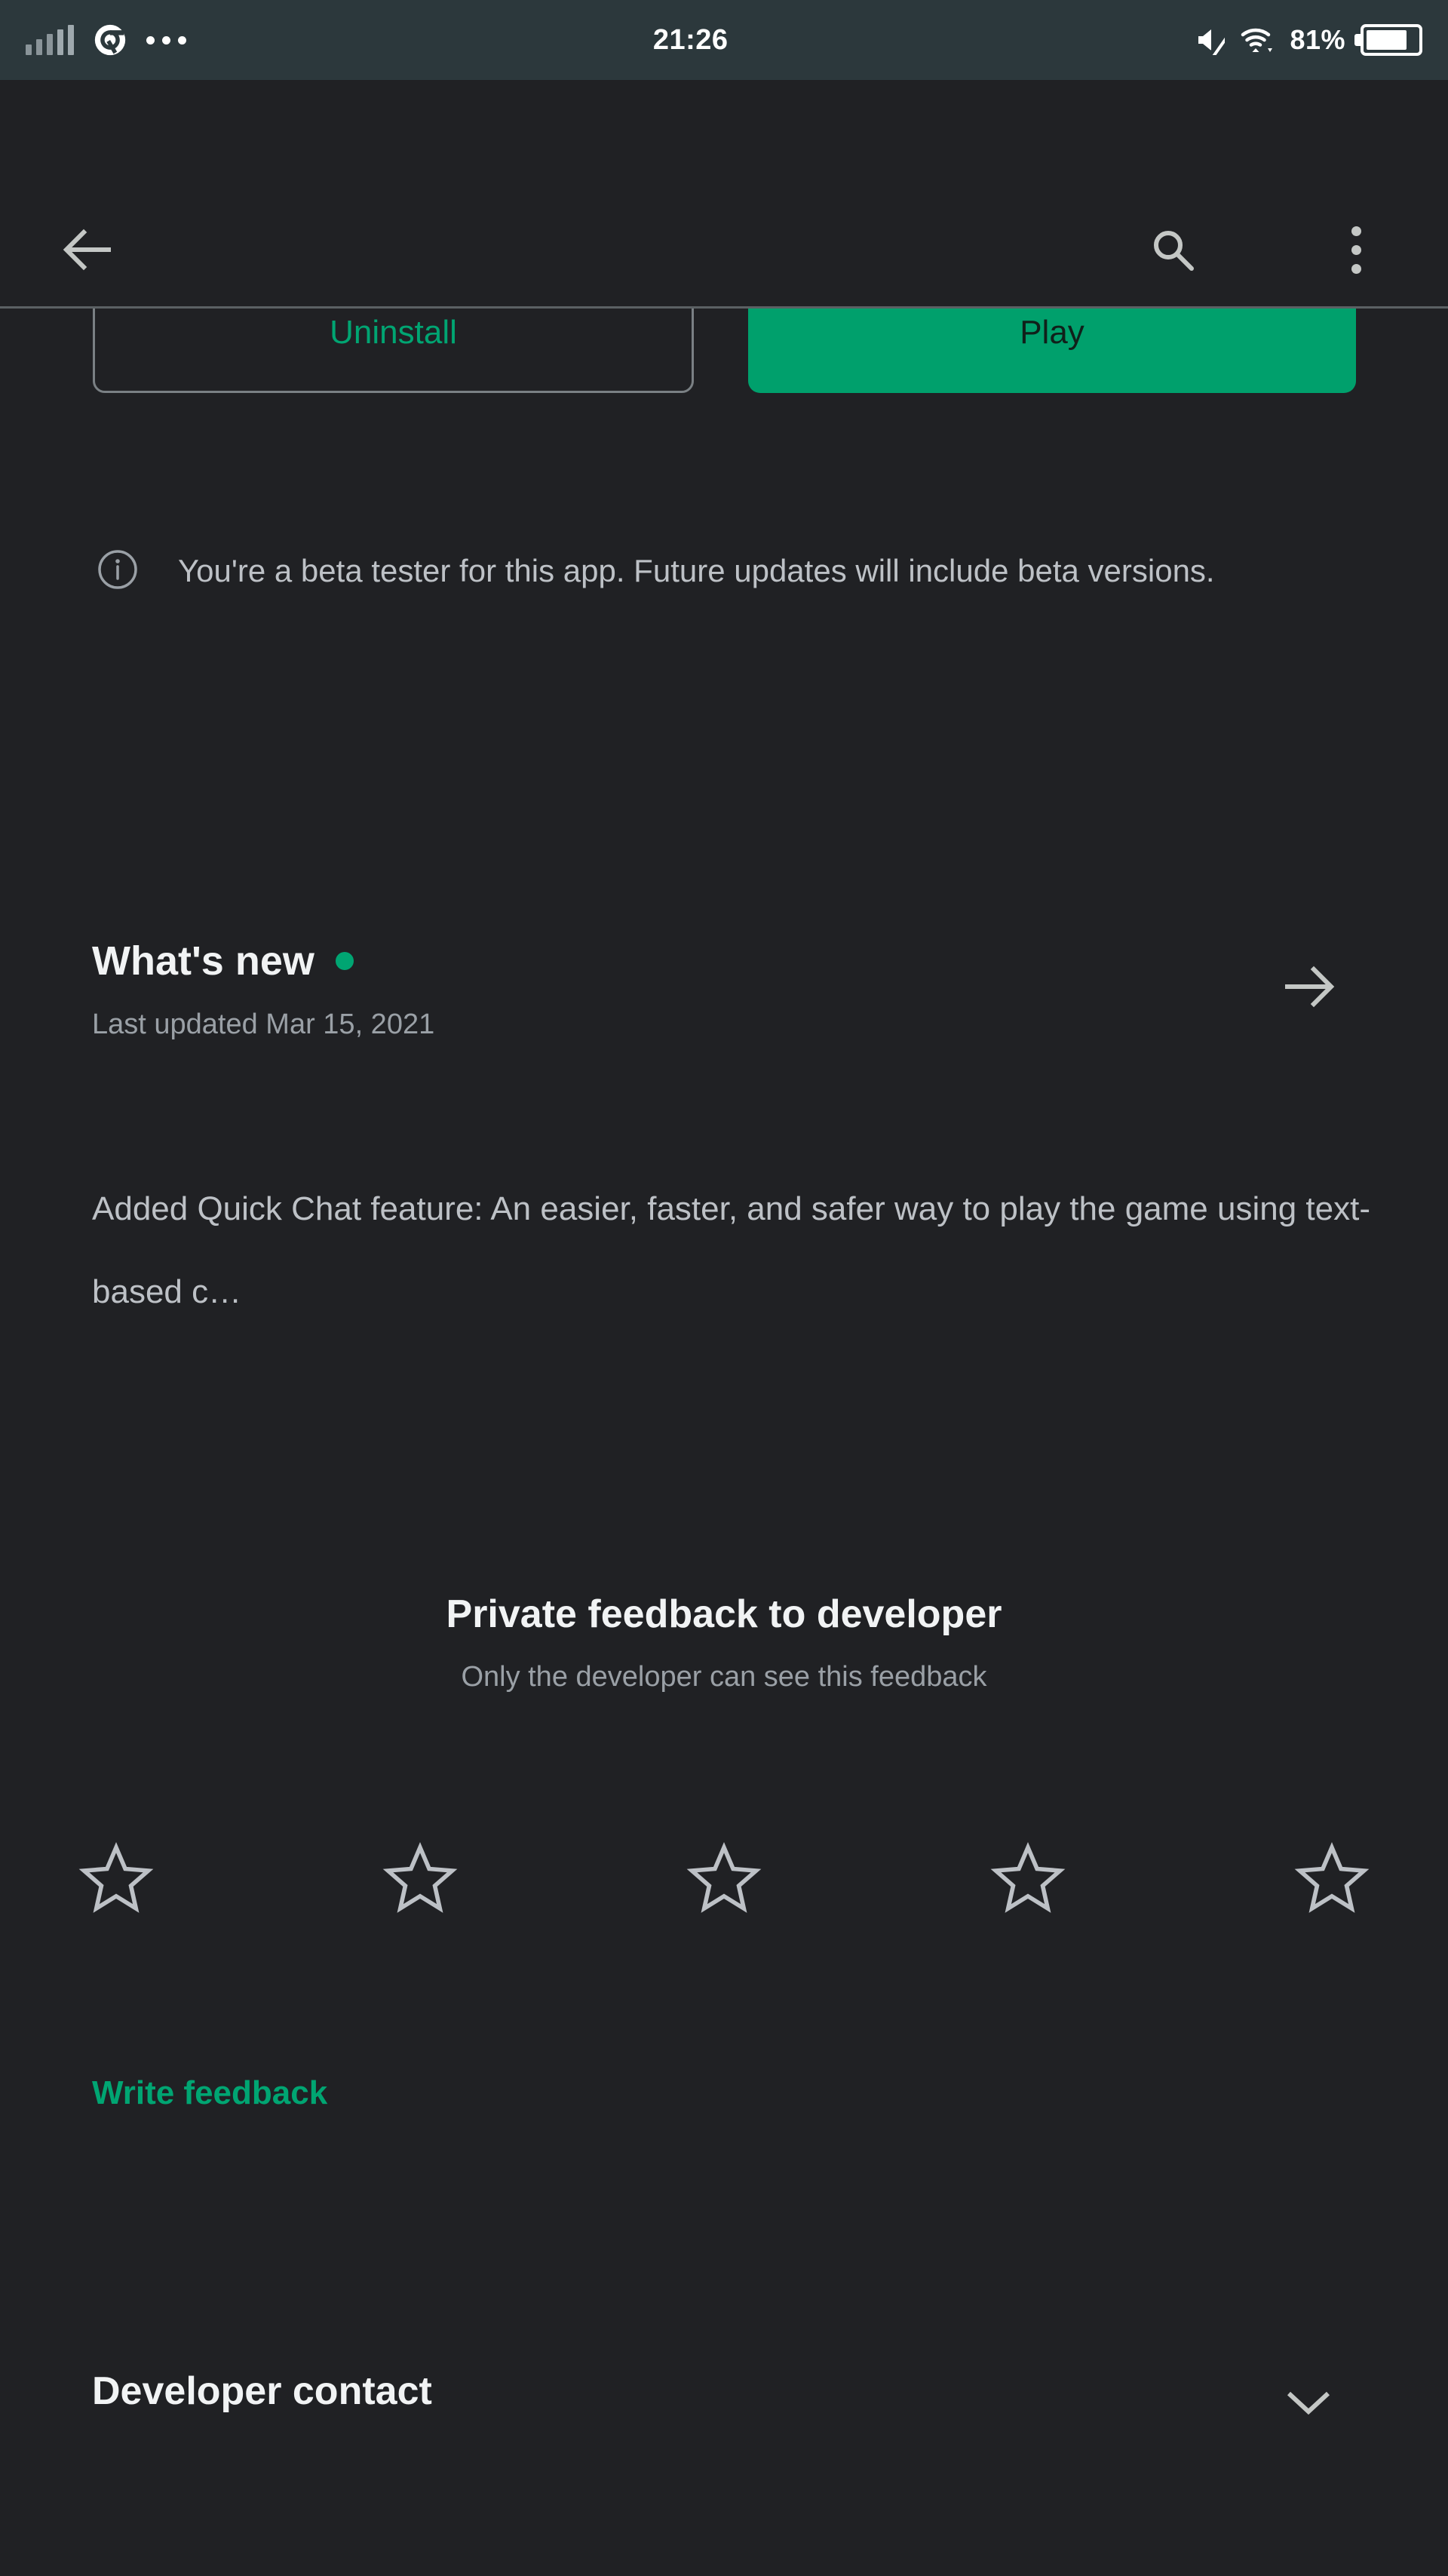  What do you see at coordinates (344, 961) in the screenshot?
I see `new-badge-dot-icon` at bounding box center [344, 961].